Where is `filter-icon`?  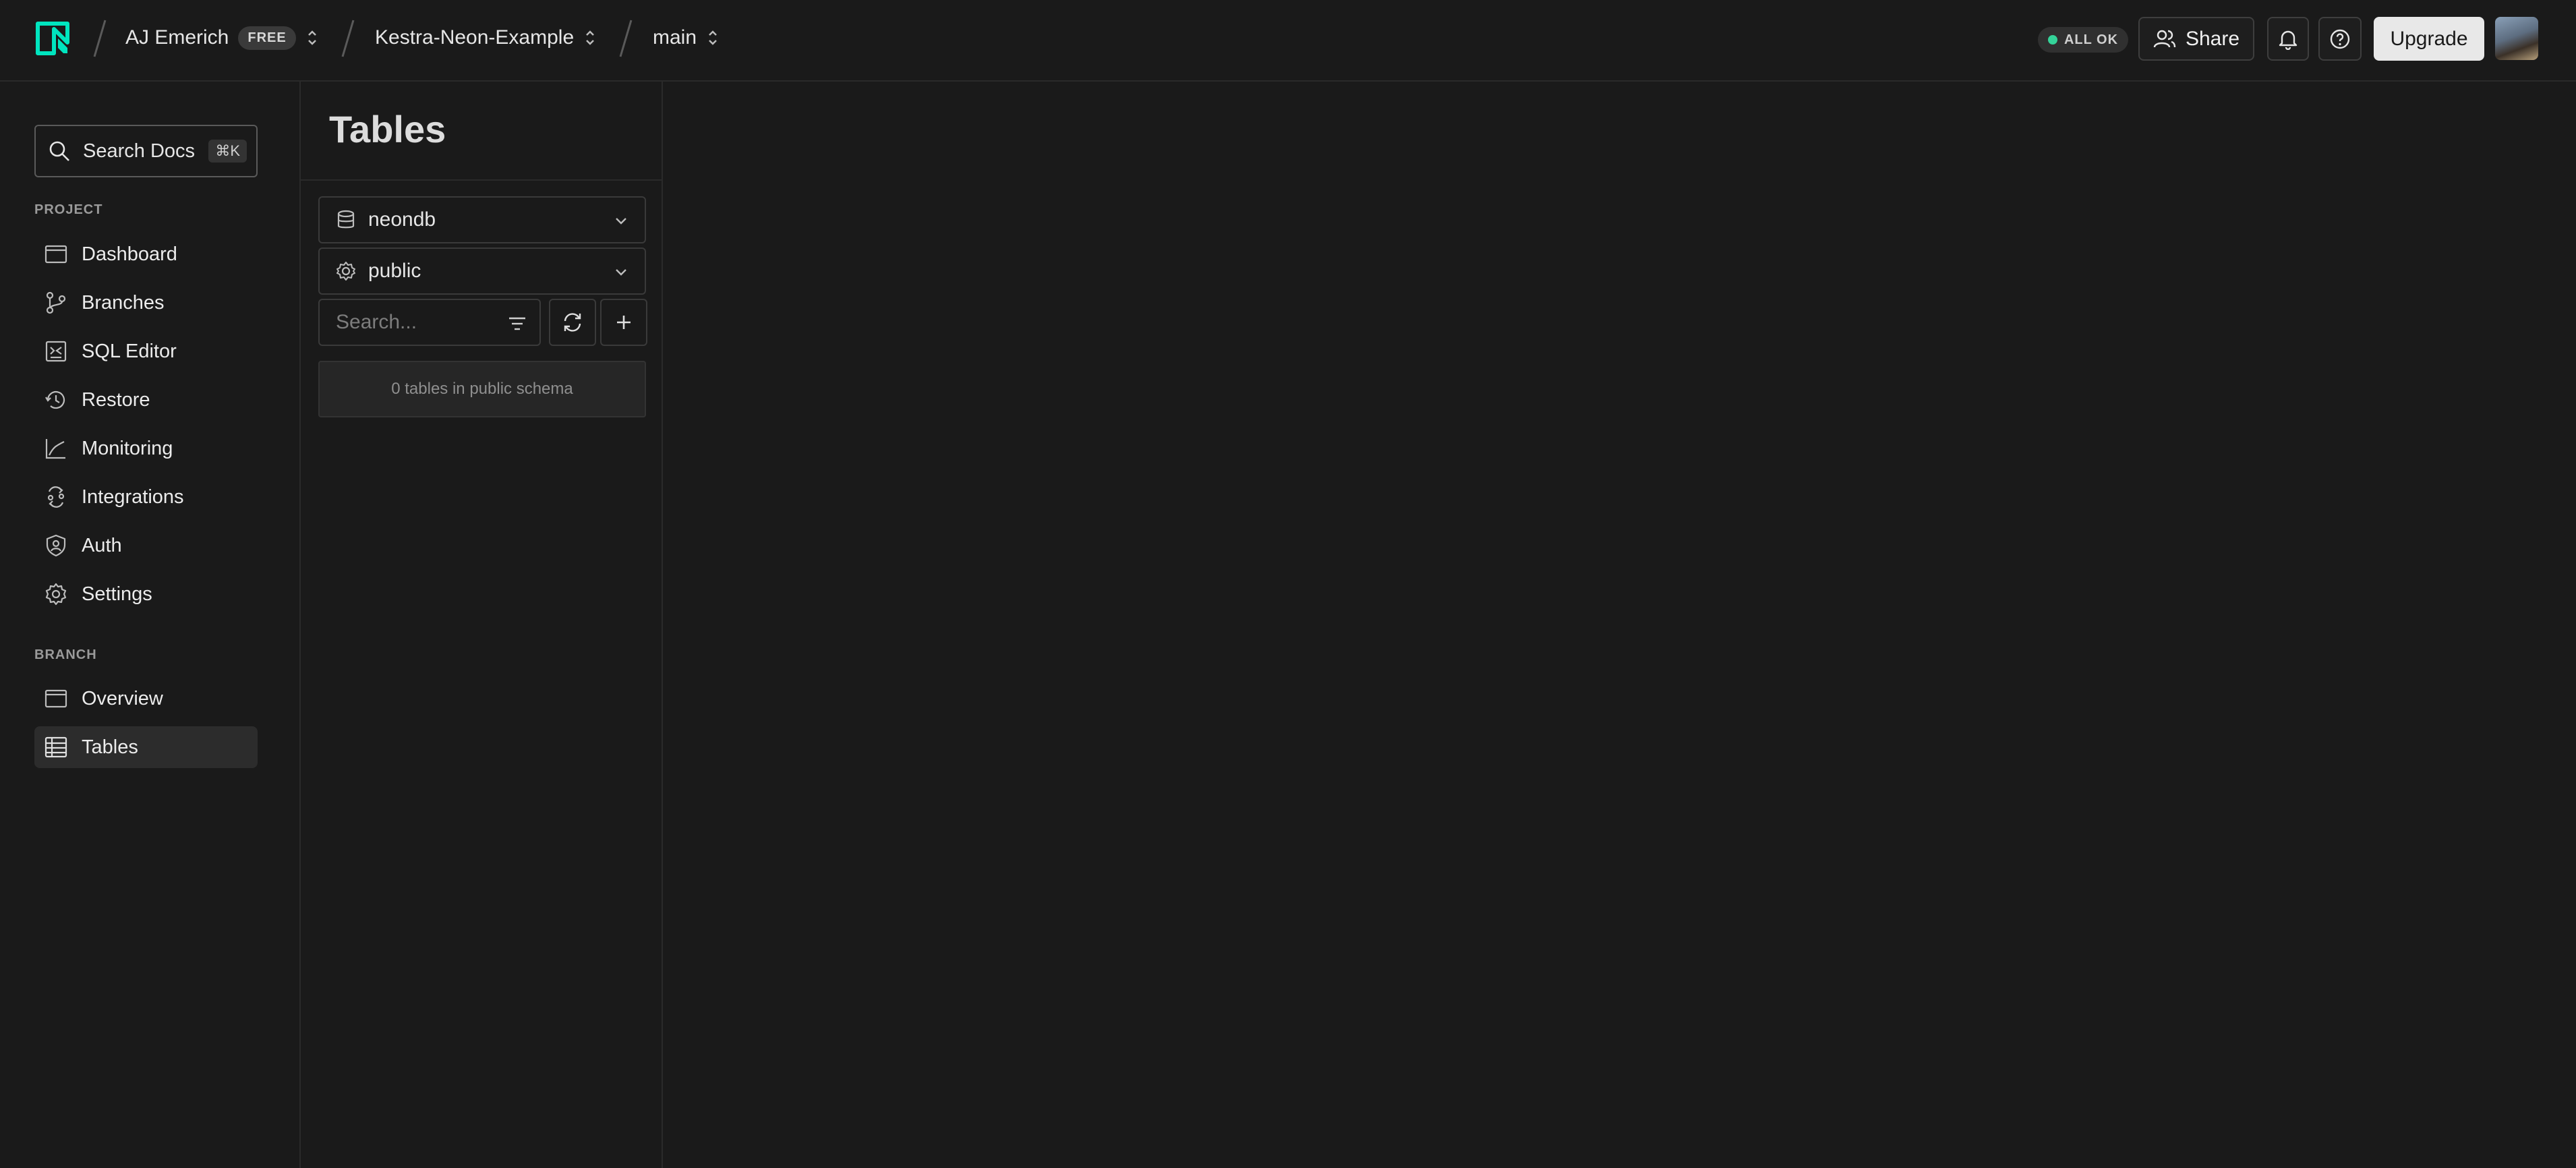
filter-icon is located at coordinates (517, 323).